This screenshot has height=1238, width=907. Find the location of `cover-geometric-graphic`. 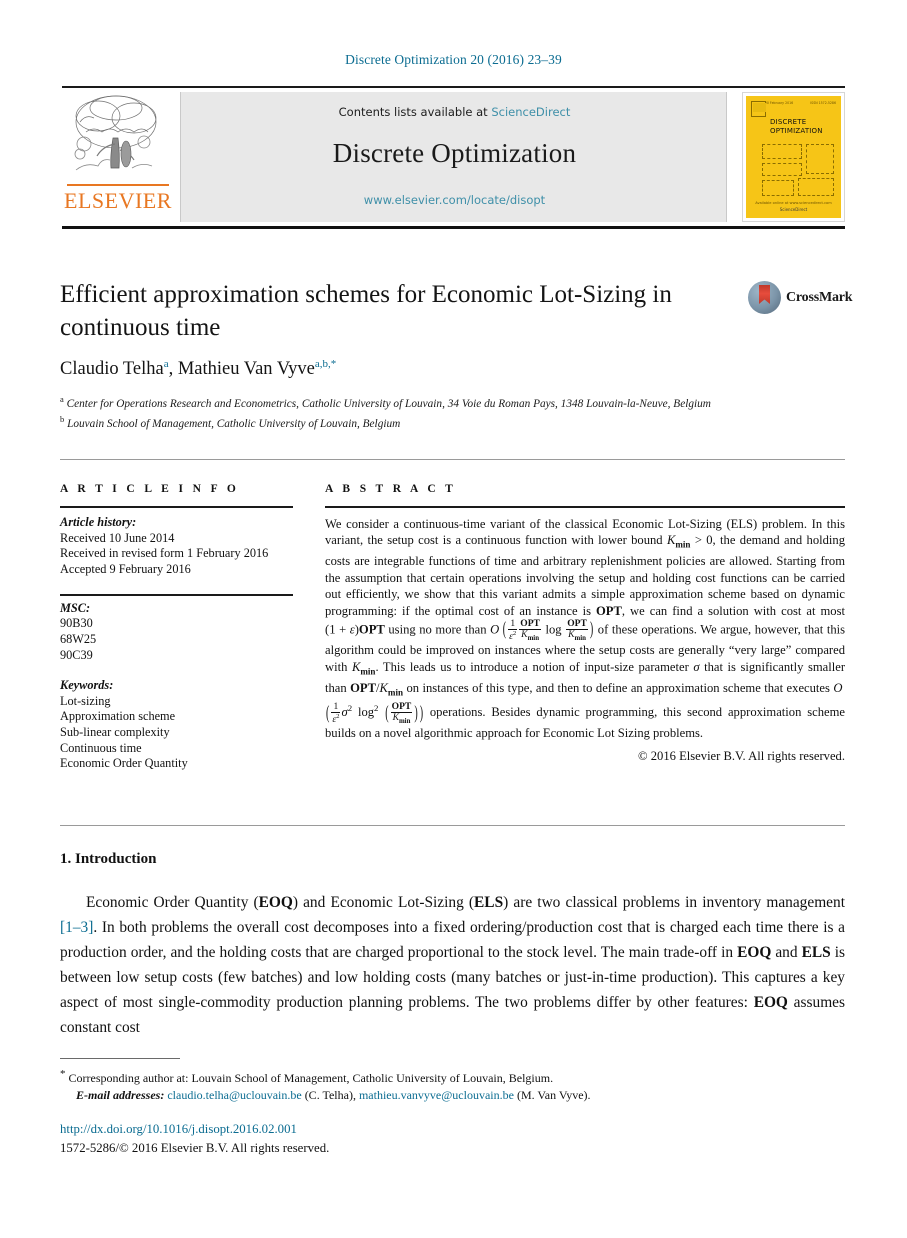

cover-geometric-graphic is located at coordinates (798, 170).